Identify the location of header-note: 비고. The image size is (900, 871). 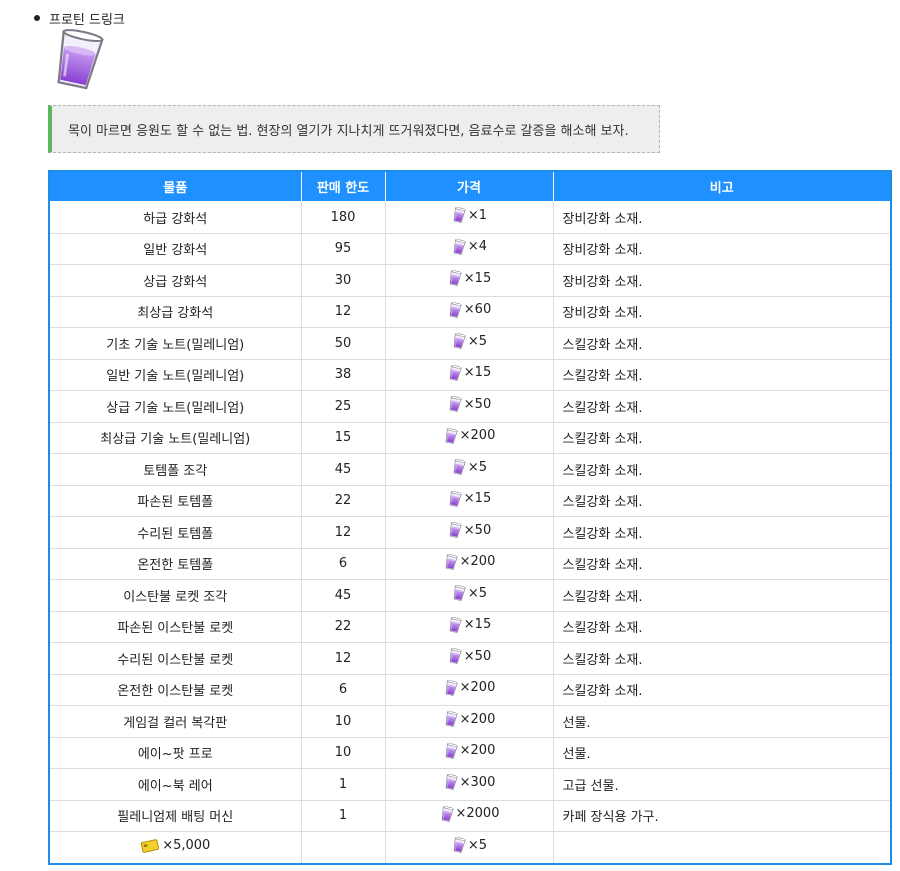
(721, 186).